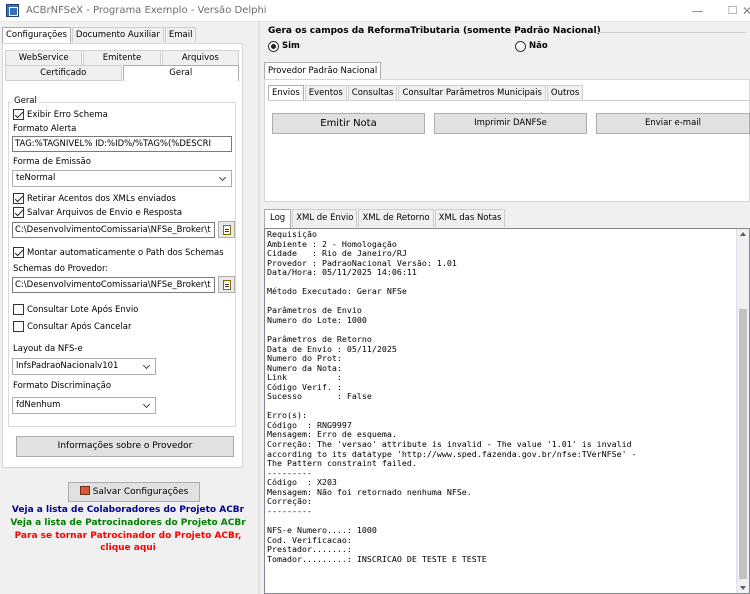 The image size is (750, 594). I want to click on tab-xml-envio: XML de Envio, so click(325, 218).